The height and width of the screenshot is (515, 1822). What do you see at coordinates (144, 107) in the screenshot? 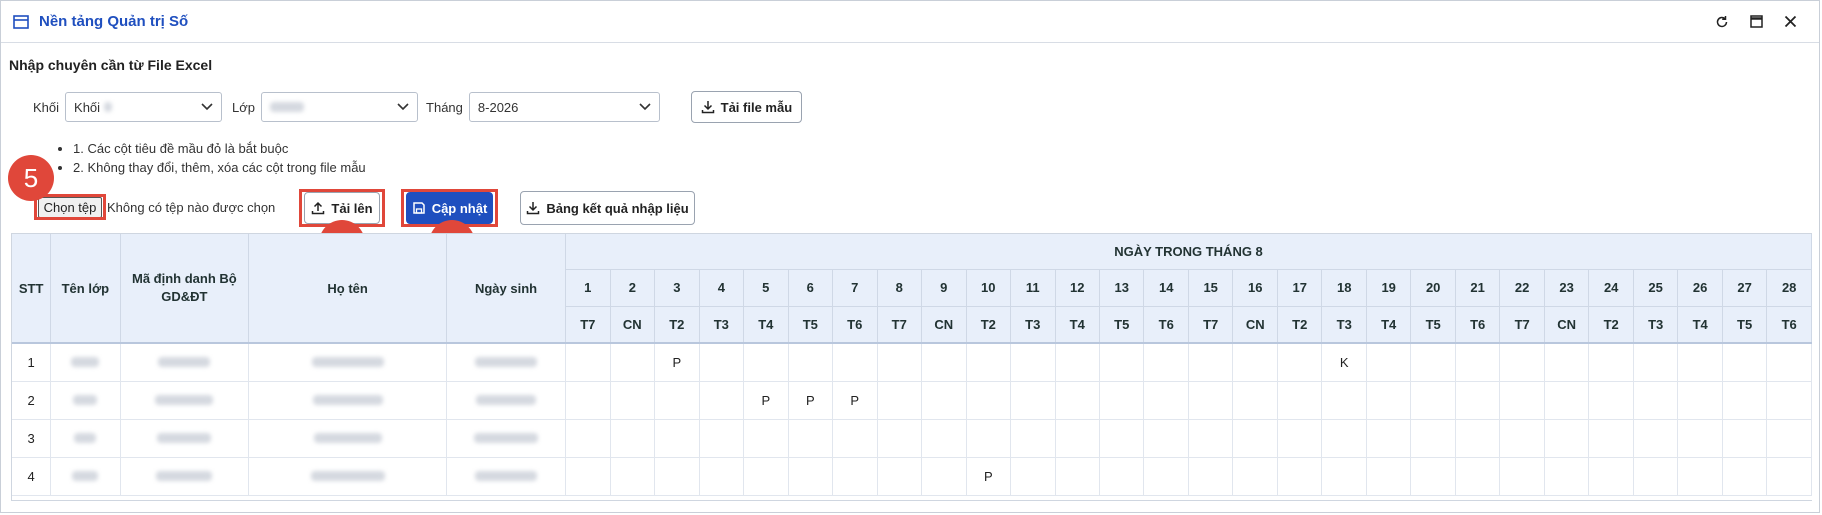
I see `khoi-select: Khối` at bounding box center [144, 107].